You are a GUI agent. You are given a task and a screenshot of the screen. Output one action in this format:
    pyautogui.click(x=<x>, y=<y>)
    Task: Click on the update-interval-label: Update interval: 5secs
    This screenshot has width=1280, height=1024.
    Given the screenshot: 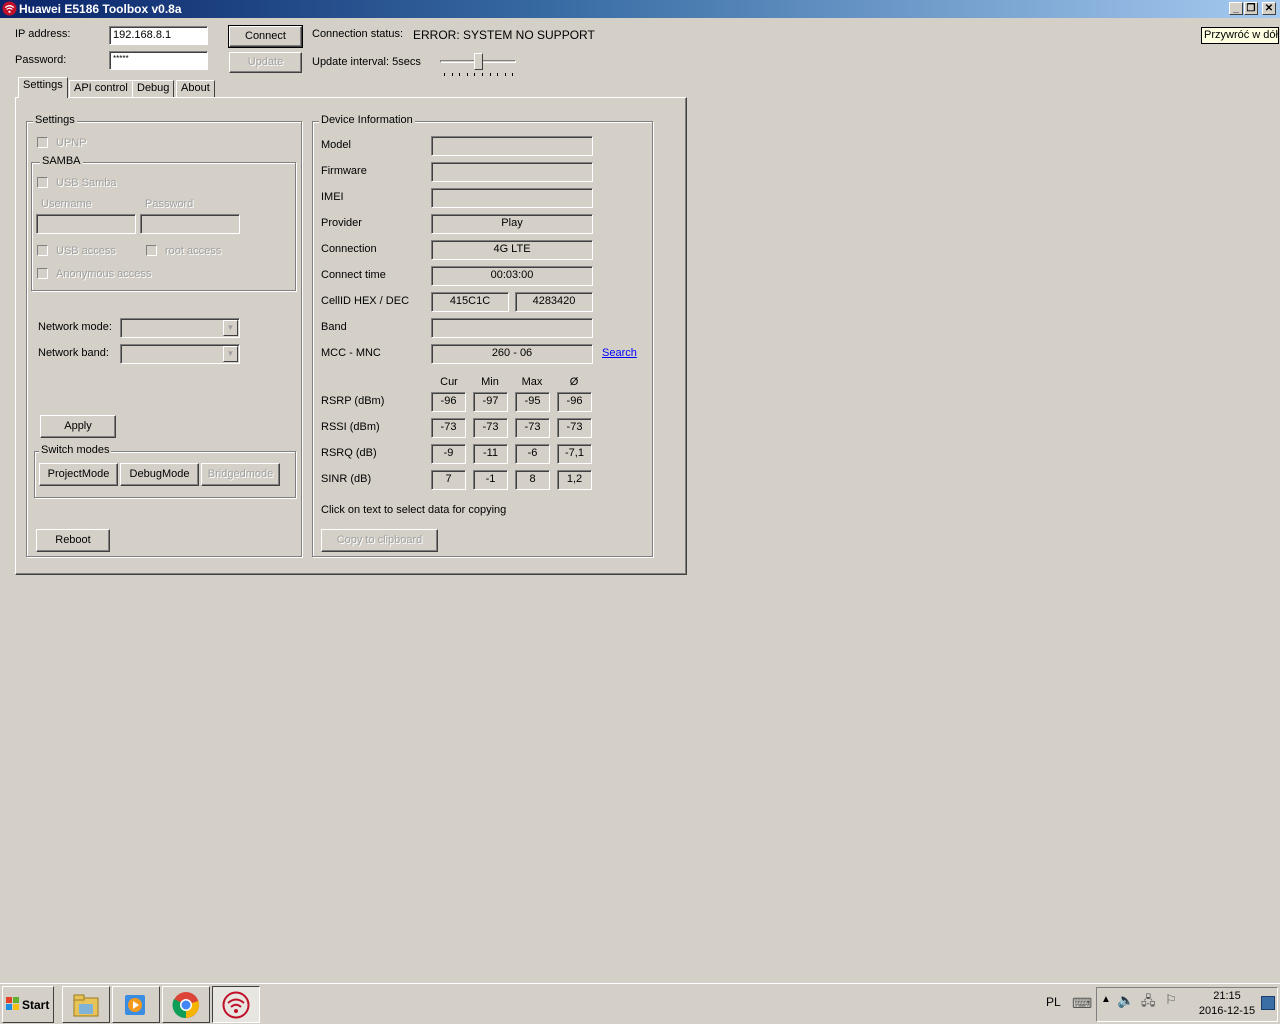 What is the action you would take?
    pyautogui.click(x=366, y=62)
    